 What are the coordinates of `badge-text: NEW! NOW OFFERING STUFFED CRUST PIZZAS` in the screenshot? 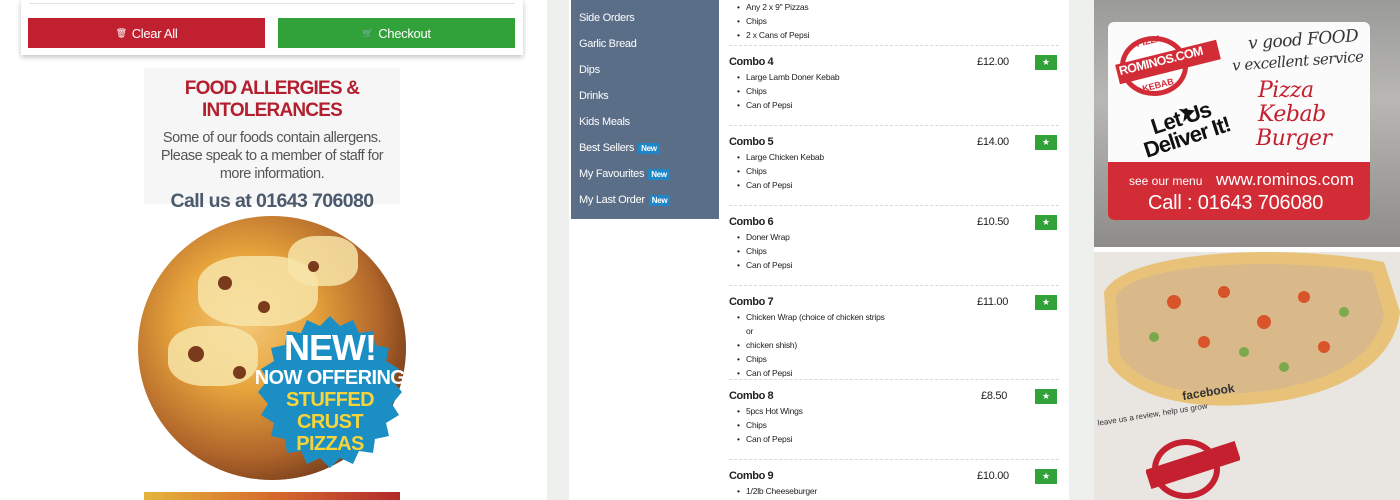 It's located at (330, 392).